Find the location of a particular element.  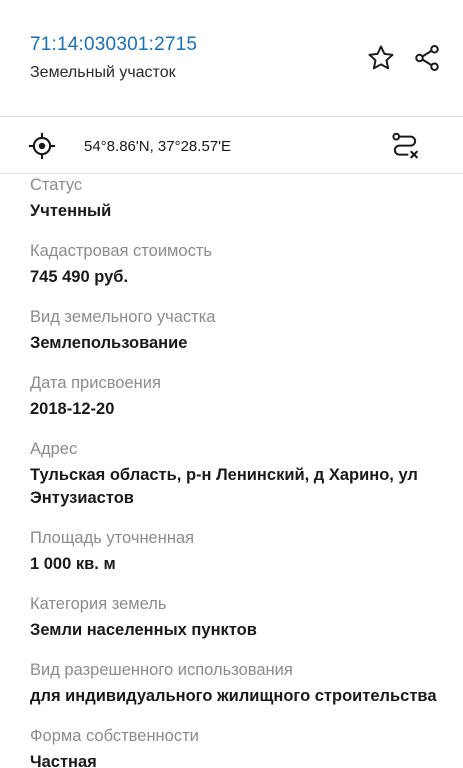

field-value: 2018-12-20 is located at coordinates (72, 409).